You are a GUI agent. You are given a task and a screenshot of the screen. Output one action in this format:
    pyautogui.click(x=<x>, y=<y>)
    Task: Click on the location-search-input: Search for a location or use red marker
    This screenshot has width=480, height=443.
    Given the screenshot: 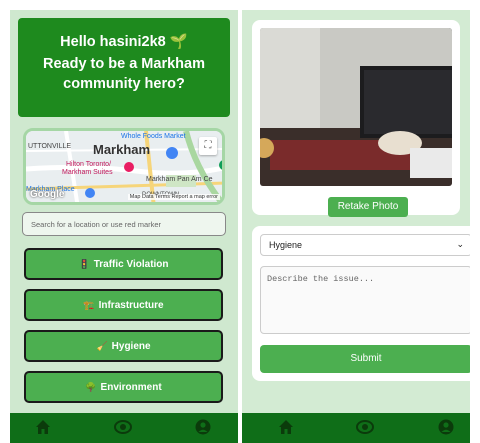 What is the action you would take?
    pyautogui.click(x=124, y=224)
    